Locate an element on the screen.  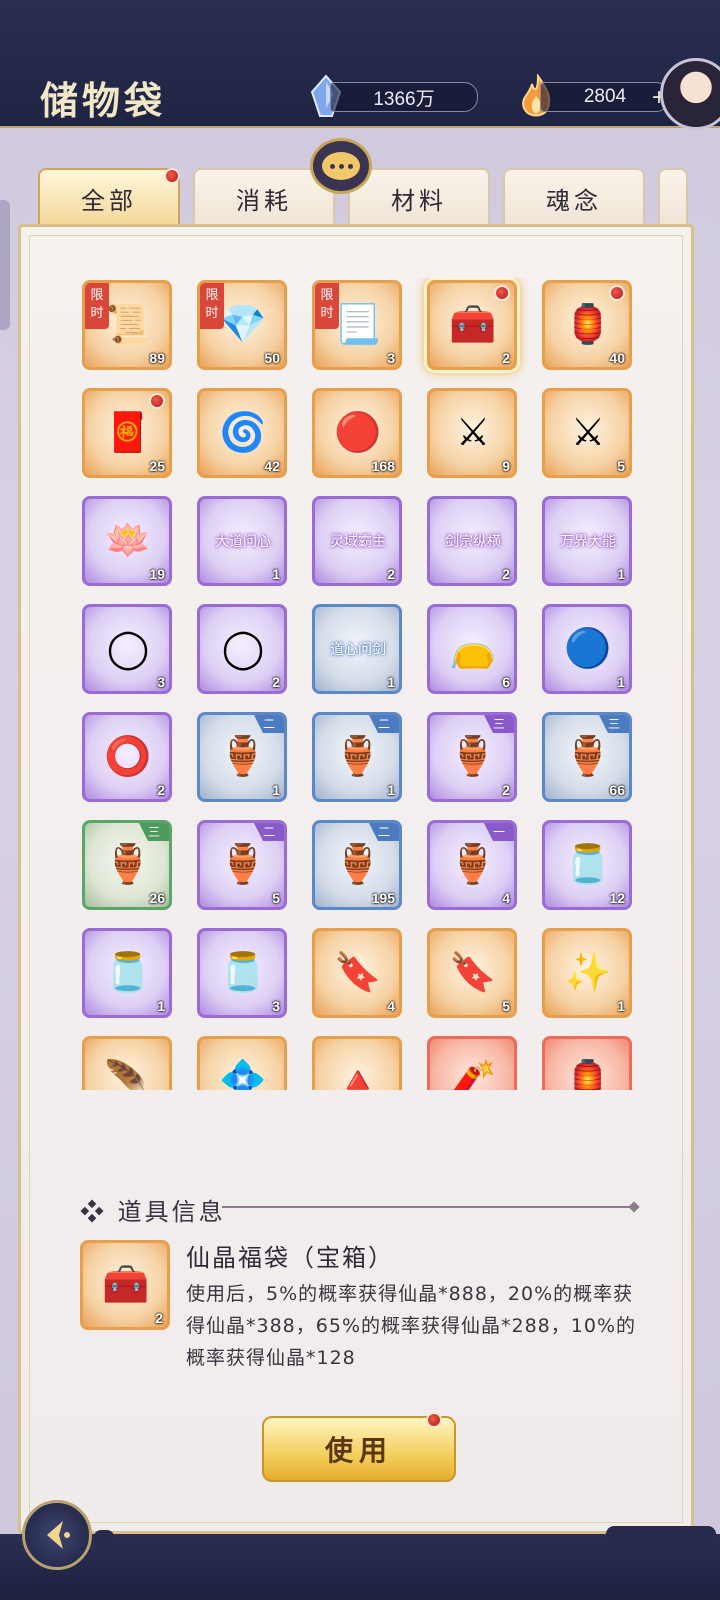
inventory-slot: 灵剑 📃 限时 3 is located at coordinates (357, 325).